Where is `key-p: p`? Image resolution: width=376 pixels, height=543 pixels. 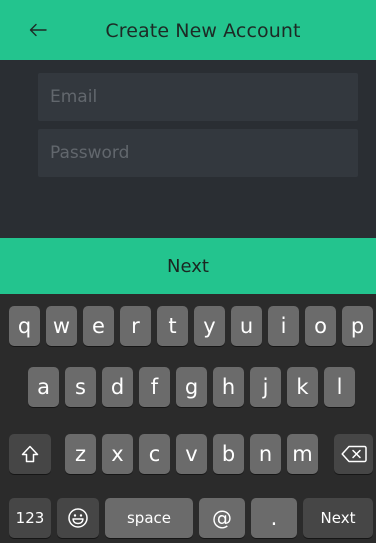
key-p: p is located at coordinates (357, 326).